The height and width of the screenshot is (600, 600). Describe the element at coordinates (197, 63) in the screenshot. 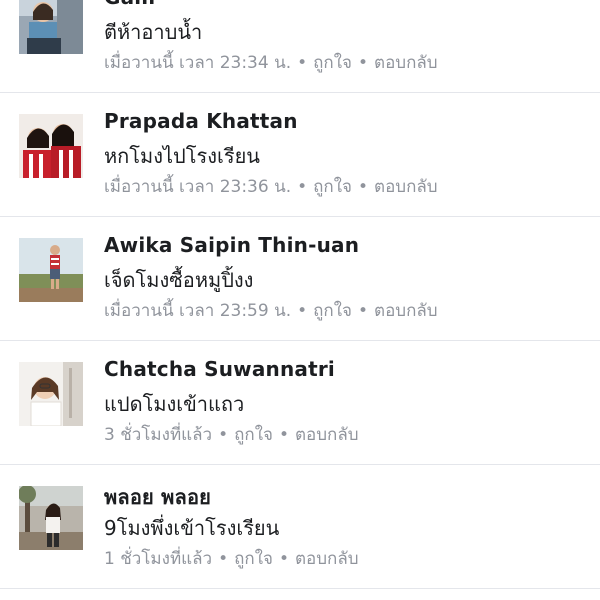

I see `comment-timestamp: เมื่อวานนี้ เวลา 23:34 น.` at that location.